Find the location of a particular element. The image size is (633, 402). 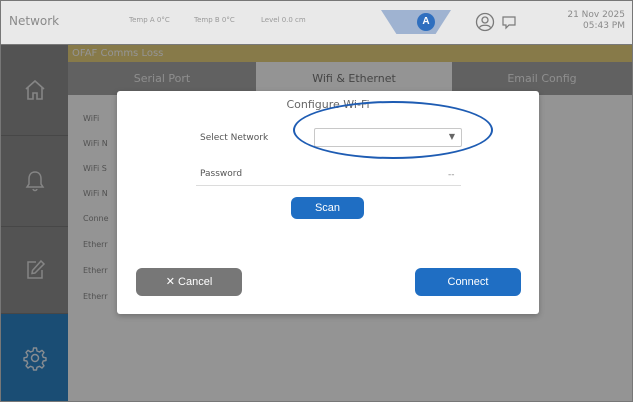

dialog-title: Configure Wi-Fi is located at coordinates (328, 104).